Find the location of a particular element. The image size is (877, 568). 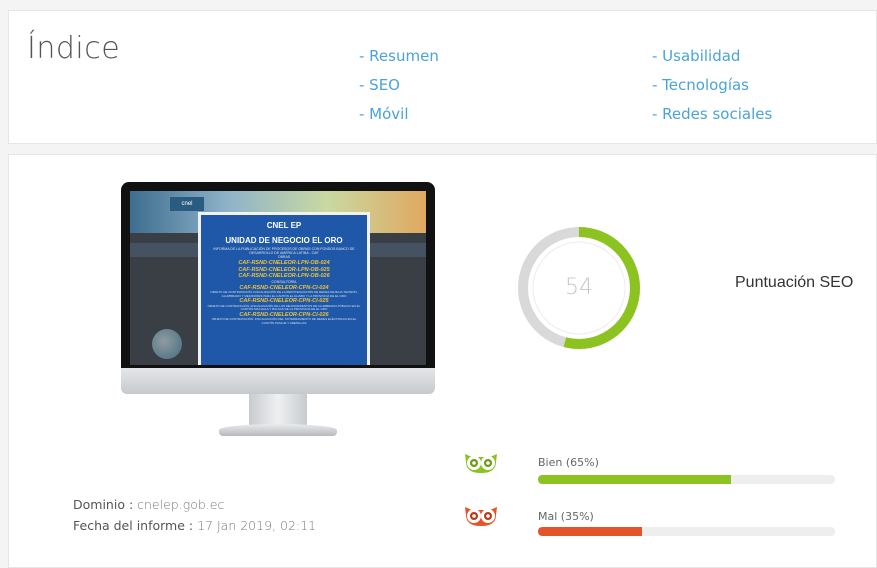

report-date-value: 17 Jan 2019, 02:11 is located at coordinates (257, 525).